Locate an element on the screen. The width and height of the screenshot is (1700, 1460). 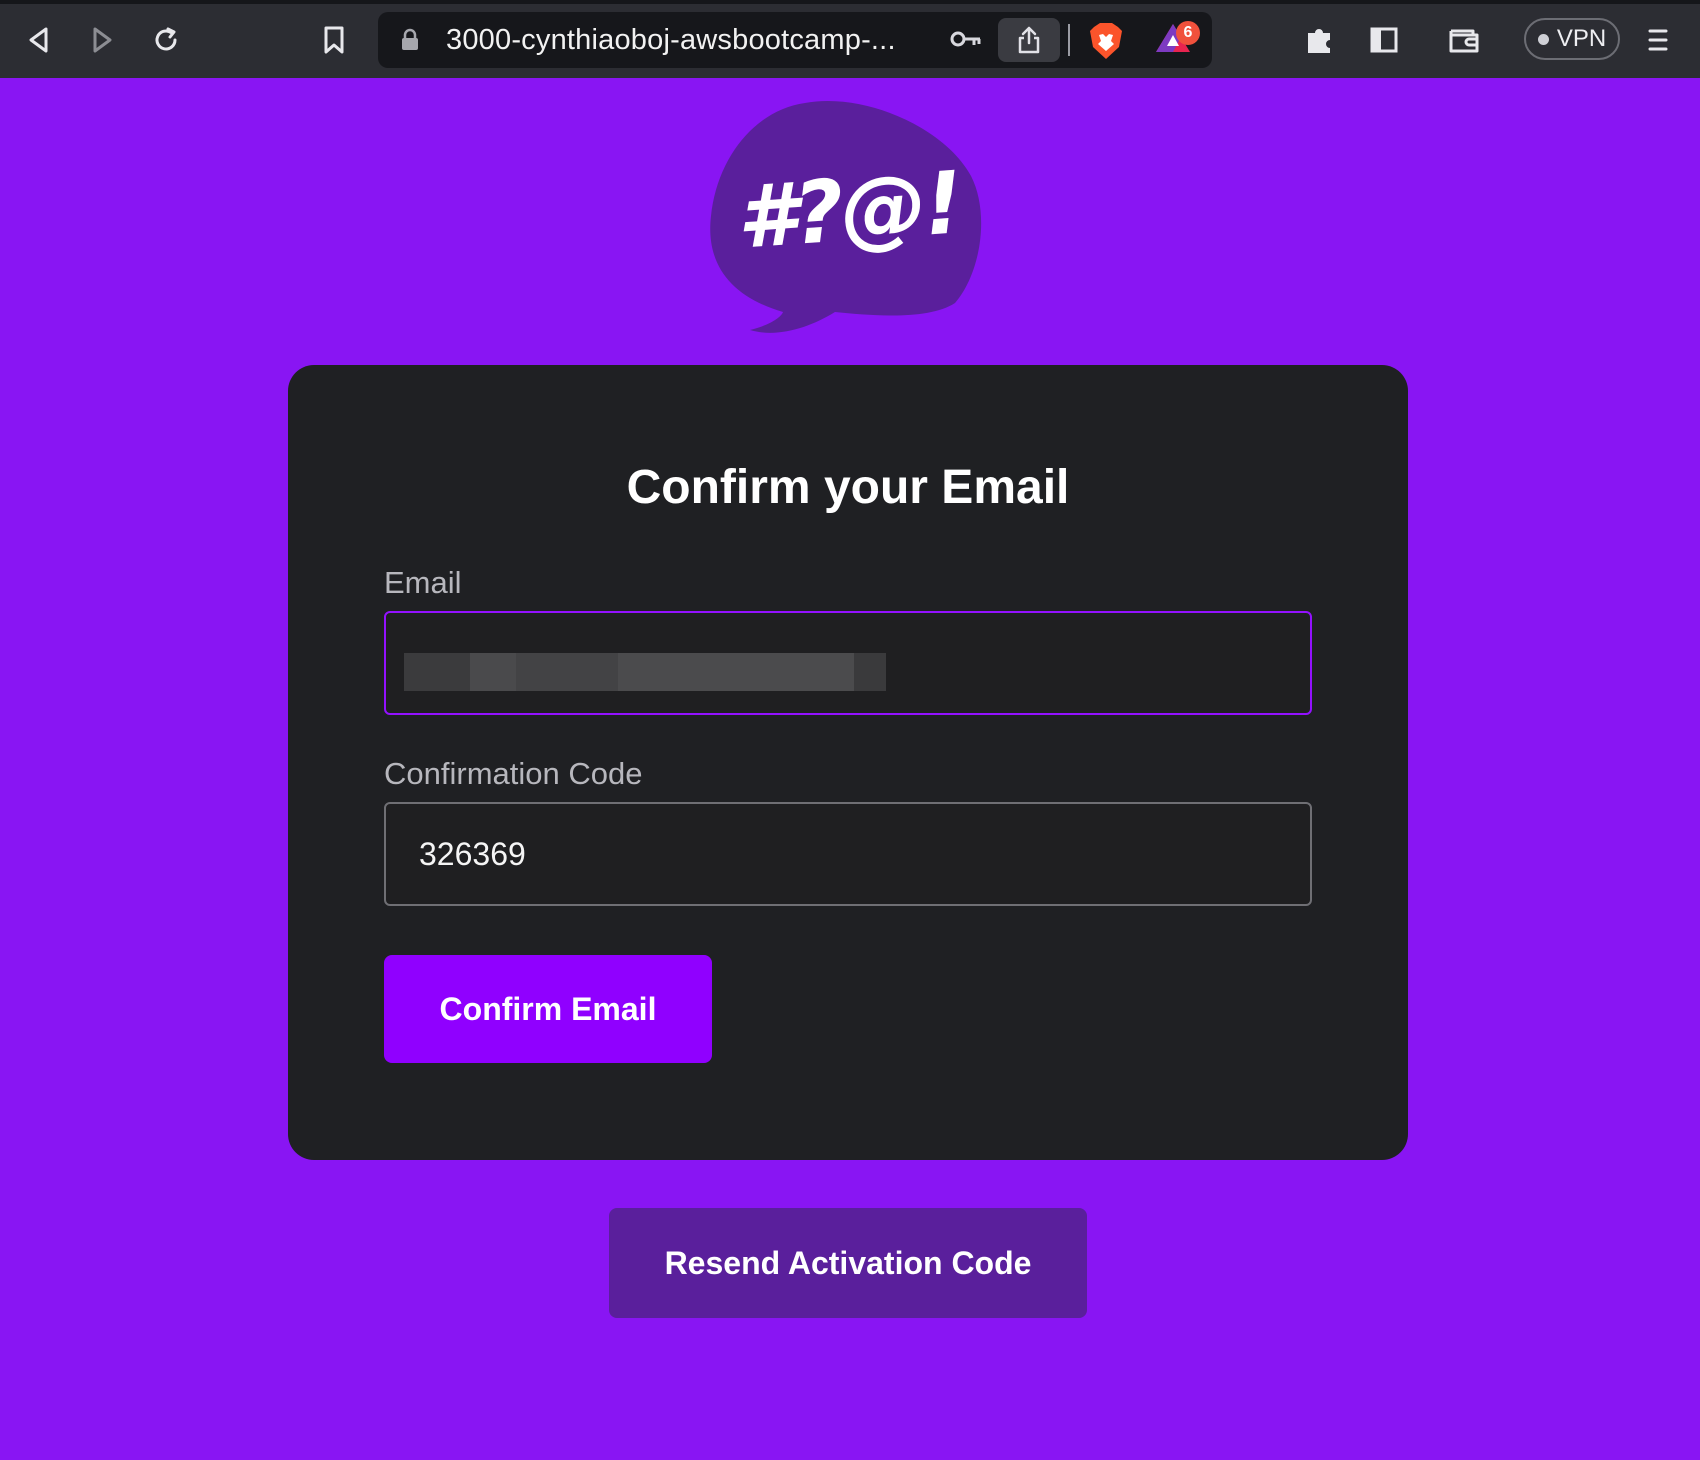
app-logo: #?@! is located at coordinates (850, 218).